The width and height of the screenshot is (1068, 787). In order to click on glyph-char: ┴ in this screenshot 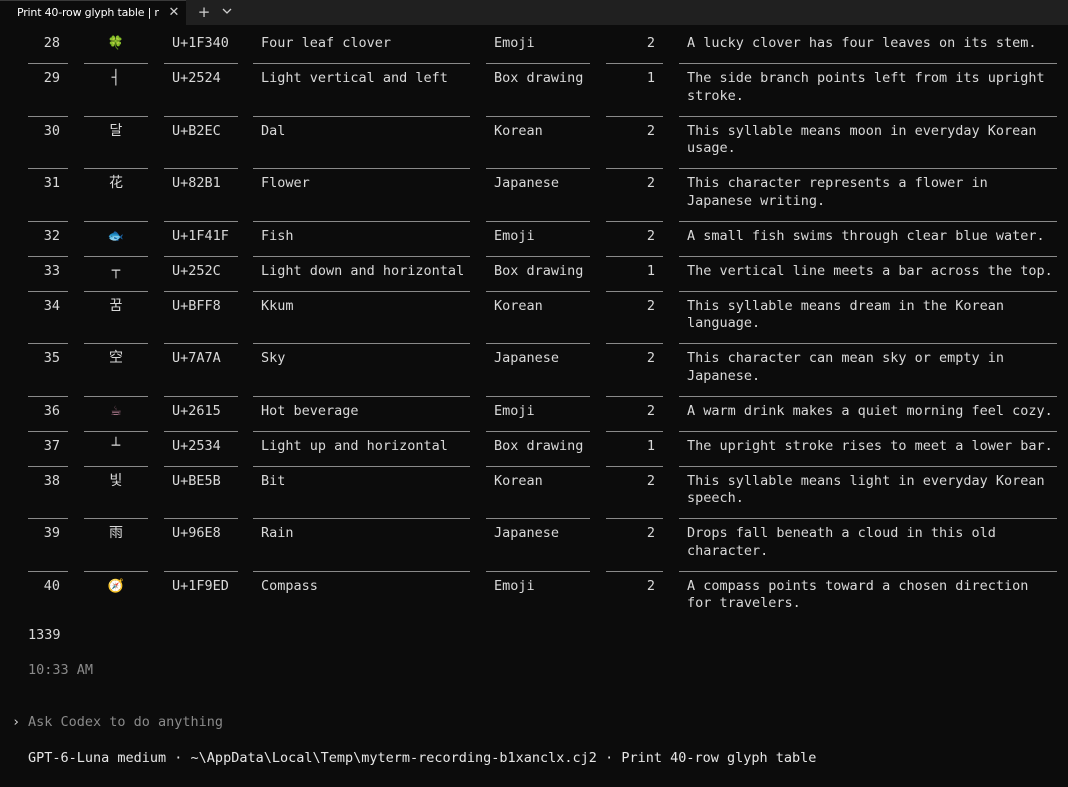, I will do `click(116, 445)`.